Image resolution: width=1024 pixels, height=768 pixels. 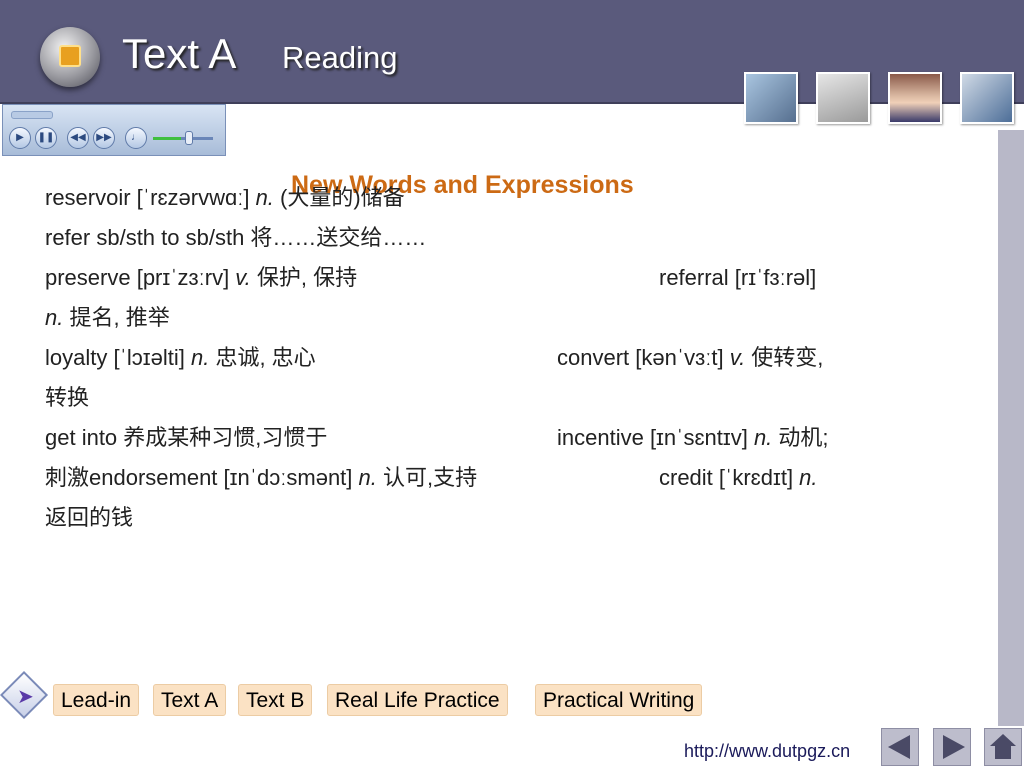 I want to click on vocab-line: preserve [prɪˈzɜːrv] v. 保护, 保持, so click(x=201, y=278).